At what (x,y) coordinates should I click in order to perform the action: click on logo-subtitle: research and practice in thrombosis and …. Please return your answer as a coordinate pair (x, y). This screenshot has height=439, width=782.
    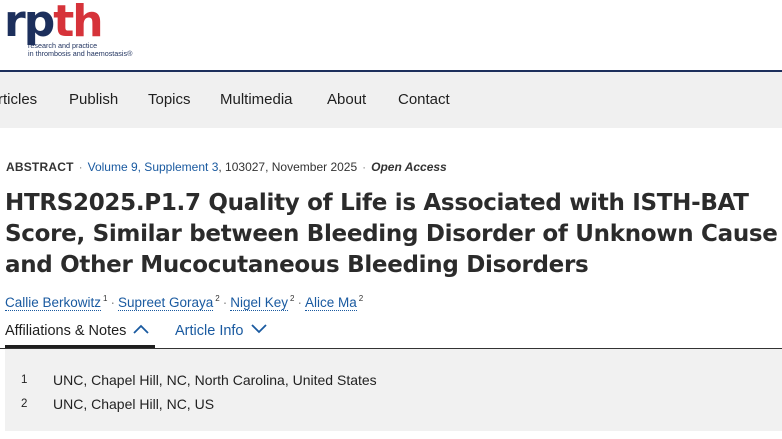
    Looking at the image, I should click on (80, 49).